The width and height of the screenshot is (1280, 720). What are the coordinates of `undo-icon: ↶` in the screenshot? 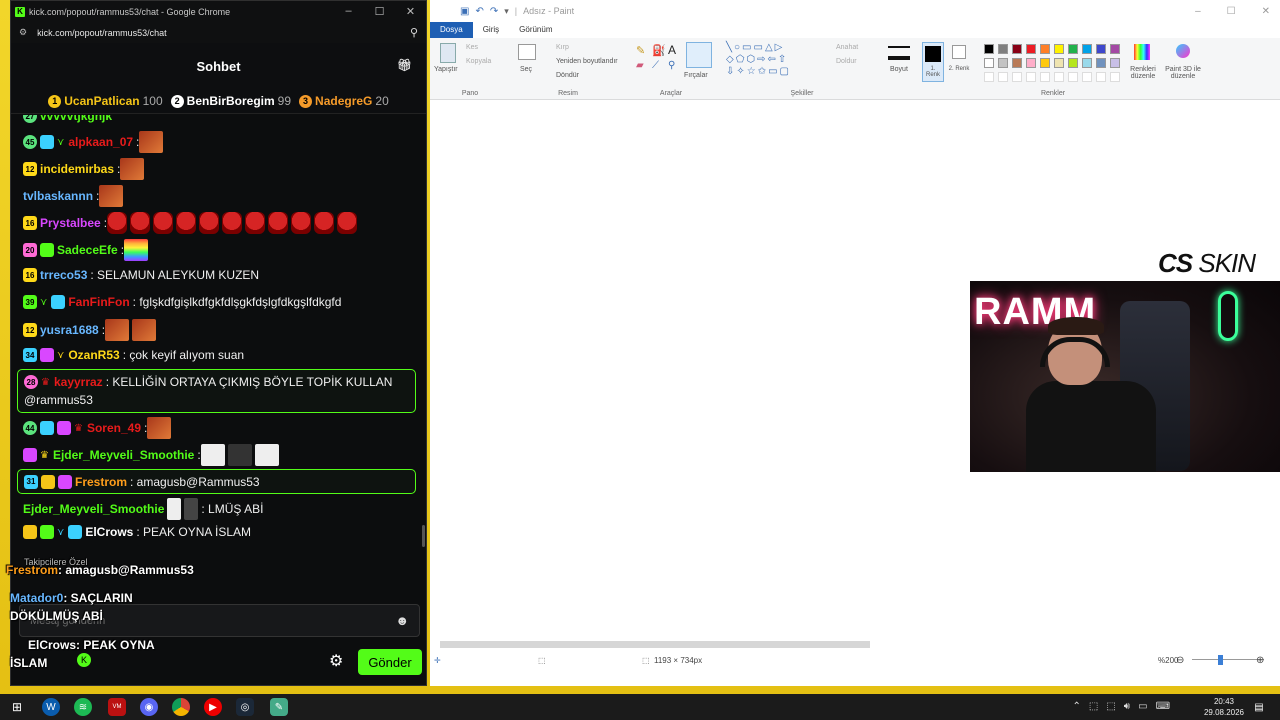 It's located at (479, 11).